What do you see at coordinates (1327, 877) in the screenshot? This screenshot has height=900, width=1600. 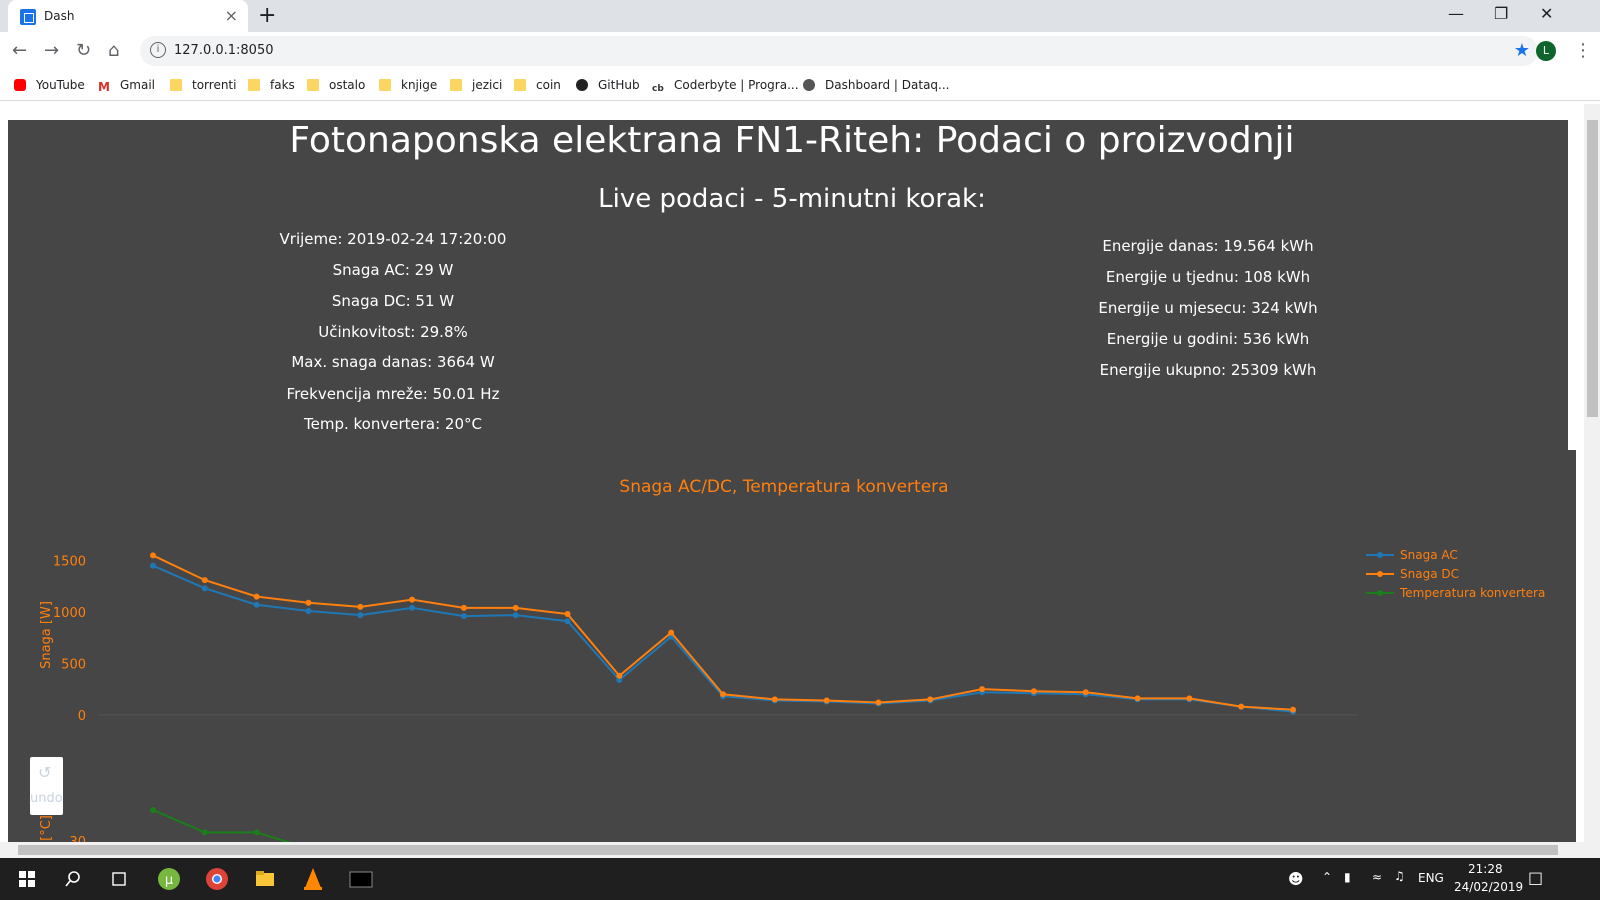 I see `chevron-up-icon: ⌃` at bounding box center [1327, 877].